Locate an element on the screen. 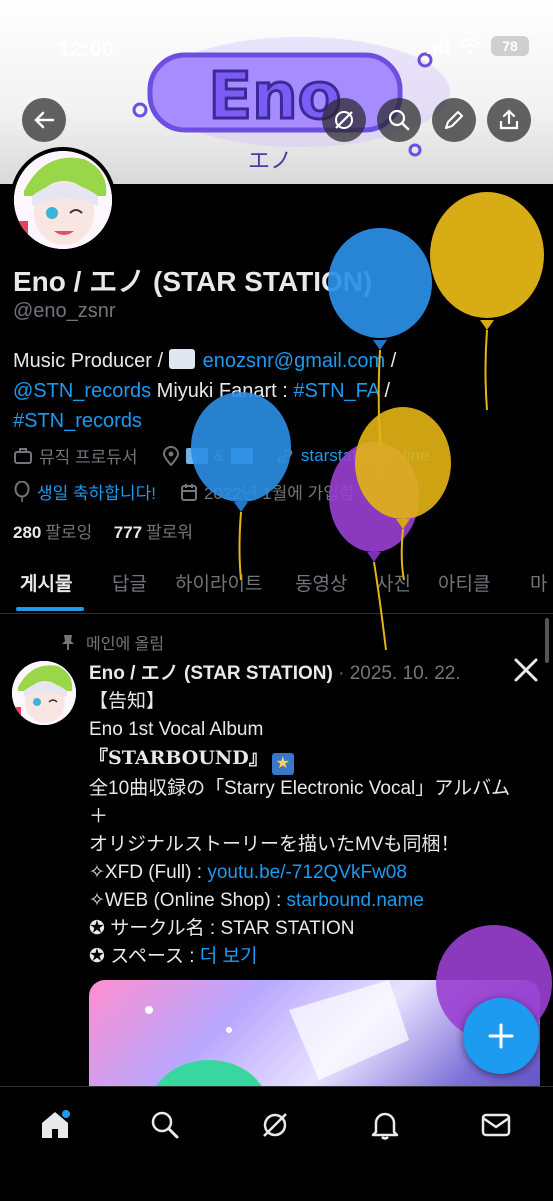  bio-hashtag-link: #STN_FA is located at coordinates (336, 391).